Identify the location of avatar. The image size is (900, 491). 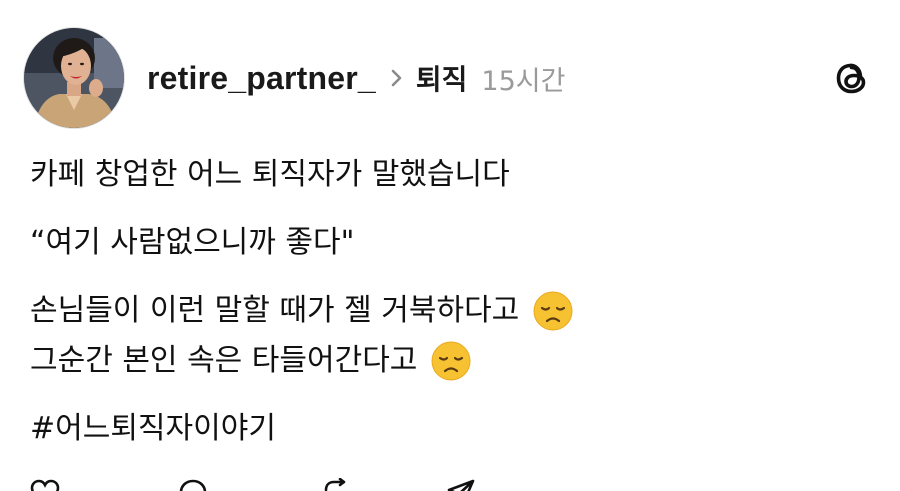
(74, 78).